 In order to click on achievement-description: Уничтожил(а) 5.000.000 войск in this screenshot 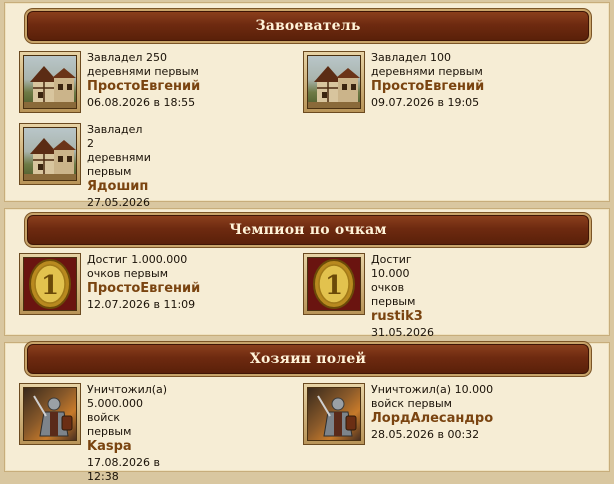, I will do `click(127, 403)`.